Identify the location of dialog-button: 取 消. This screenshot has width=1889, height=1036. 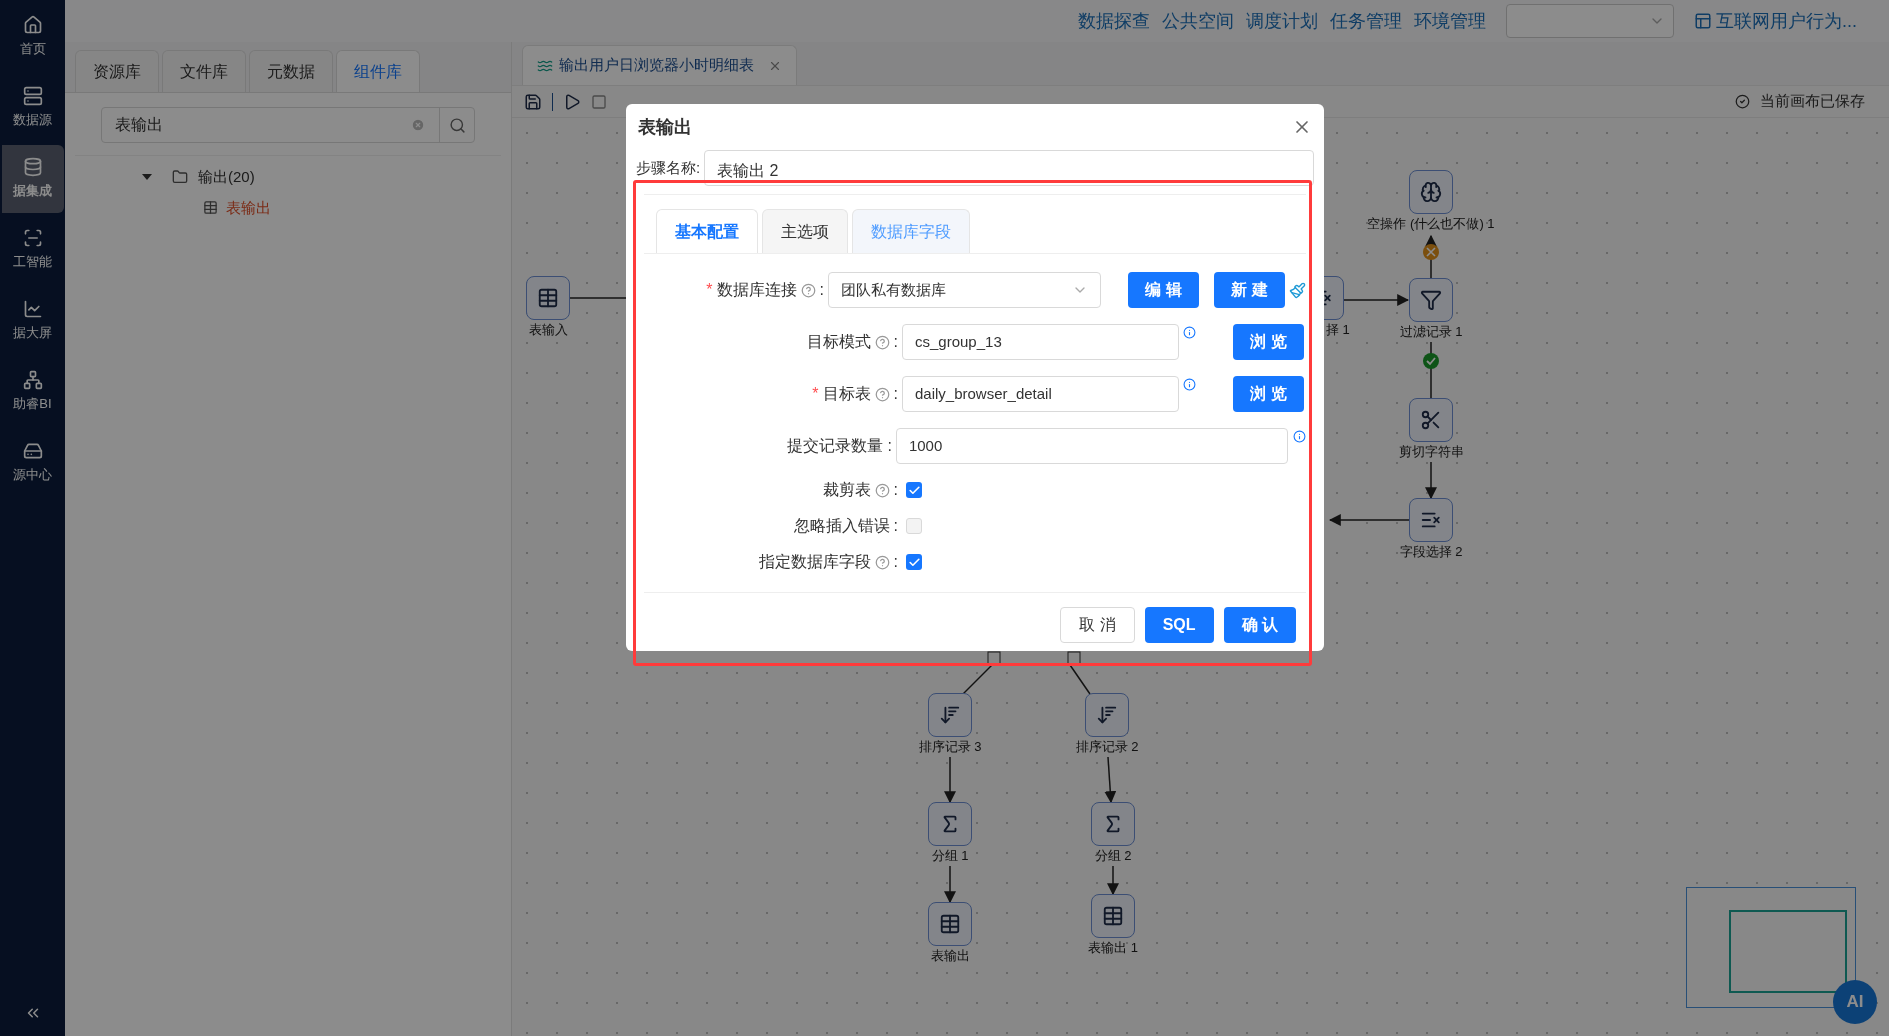
(1097, 625).